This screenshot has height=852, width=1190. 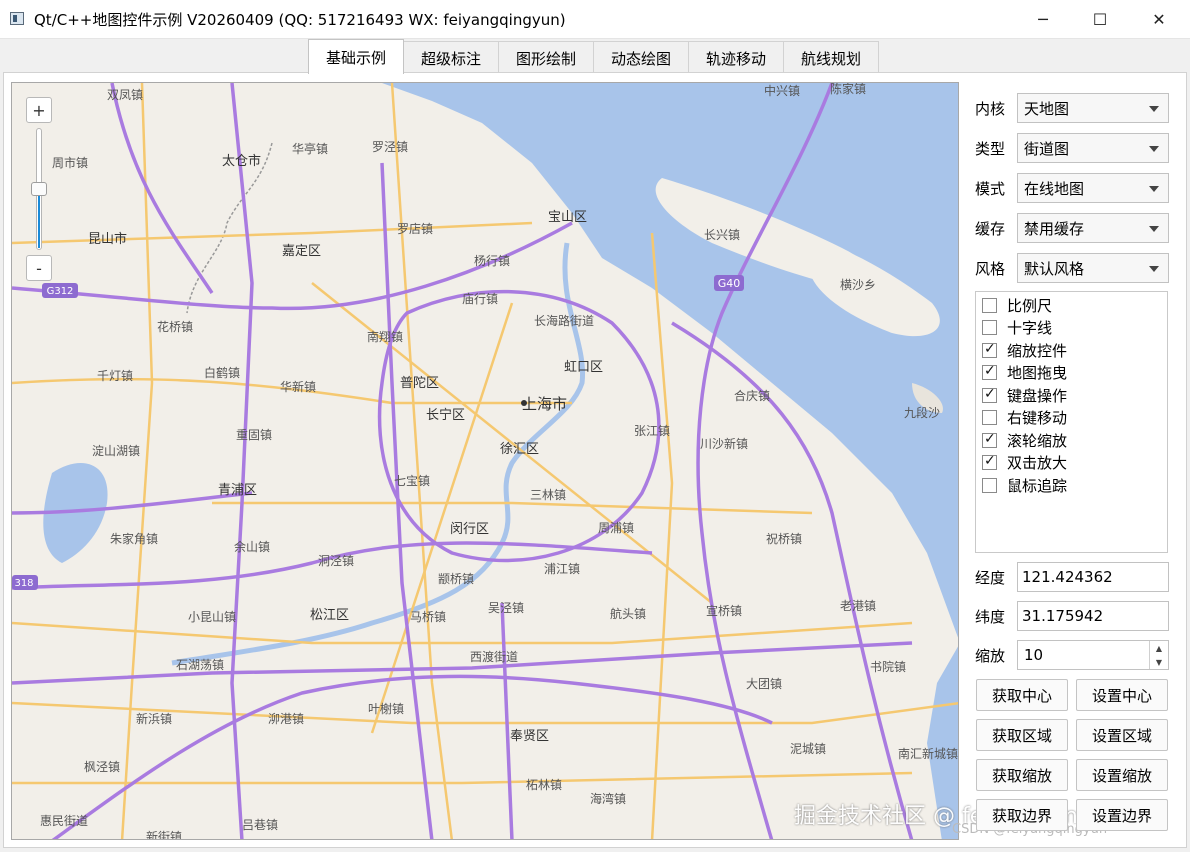 What do you see at coordinates (831, 57) in the screenshot?
I see `tab-route-plan: 航线规划` at bounding box center [831, 57].